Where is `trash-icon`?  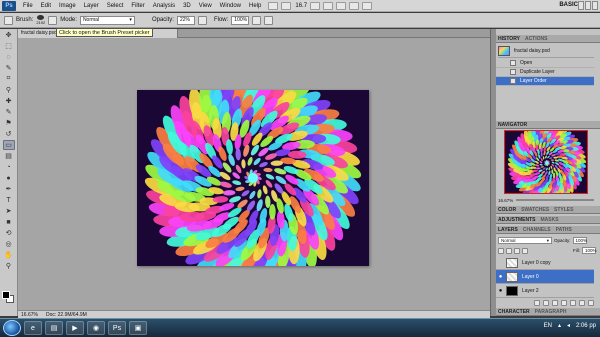 trash-icon is located at coordinates (591, 302).